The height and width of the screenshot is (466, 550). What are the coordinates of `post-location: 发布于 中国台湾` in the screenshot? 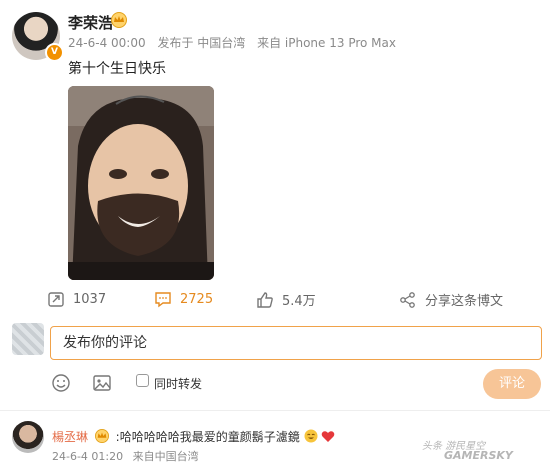 It's located at (201, 43).